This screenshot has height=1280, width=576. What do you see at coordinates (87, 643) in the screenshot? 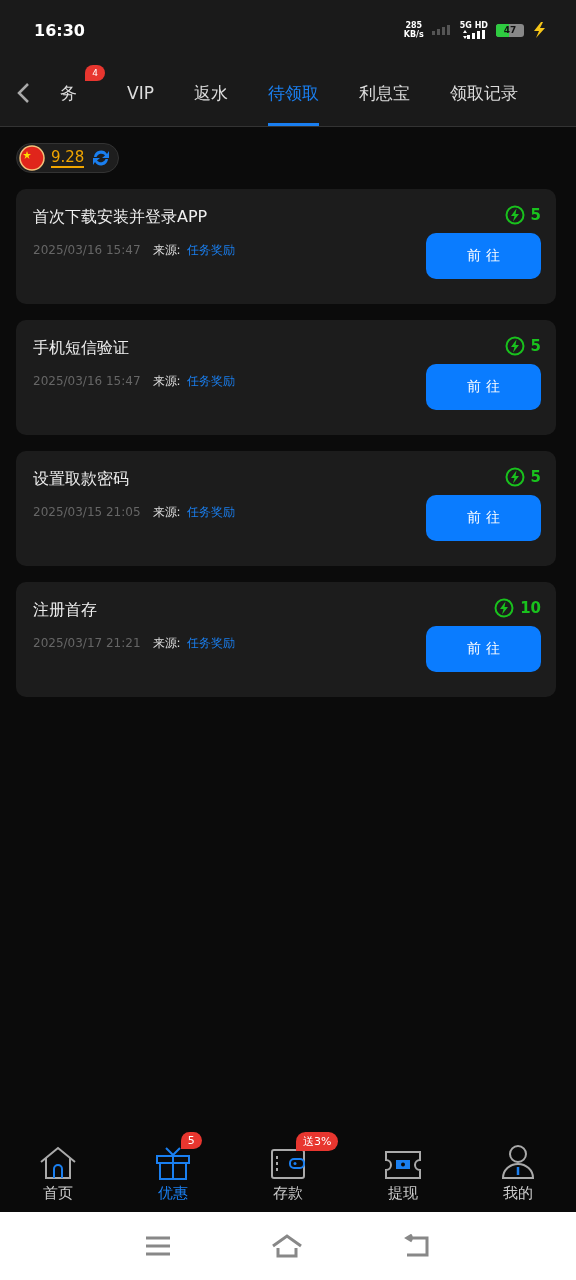
I see `task-date: 2025/03/17 21:21` at bounding box center [87, 643].